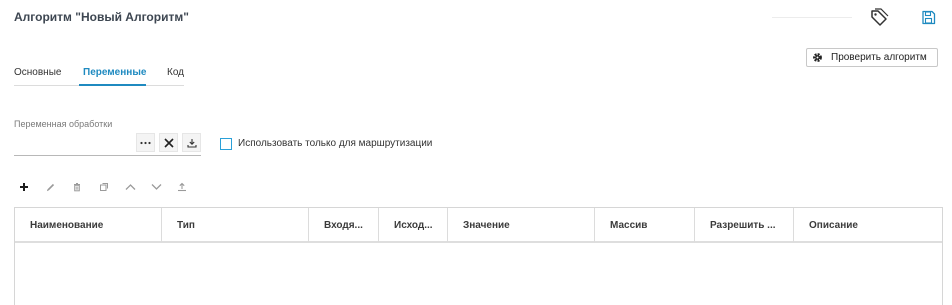 The image size is (952, 305). What do you see at coordinates (63, 124) in the screenshot?
I see `variable-field-label: Переменная обработки` at bounding box center [63, 124].